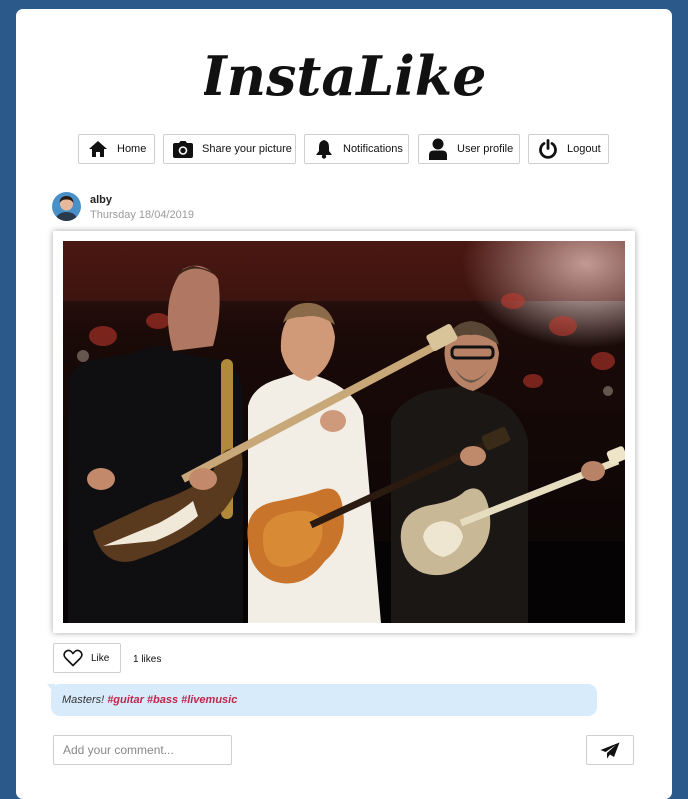 The width and height of the screenshot is (688, 799). Describe the element at coordinates (247, 149) in the screenshot. I see `nav-share-label: Share your picture` at that location.